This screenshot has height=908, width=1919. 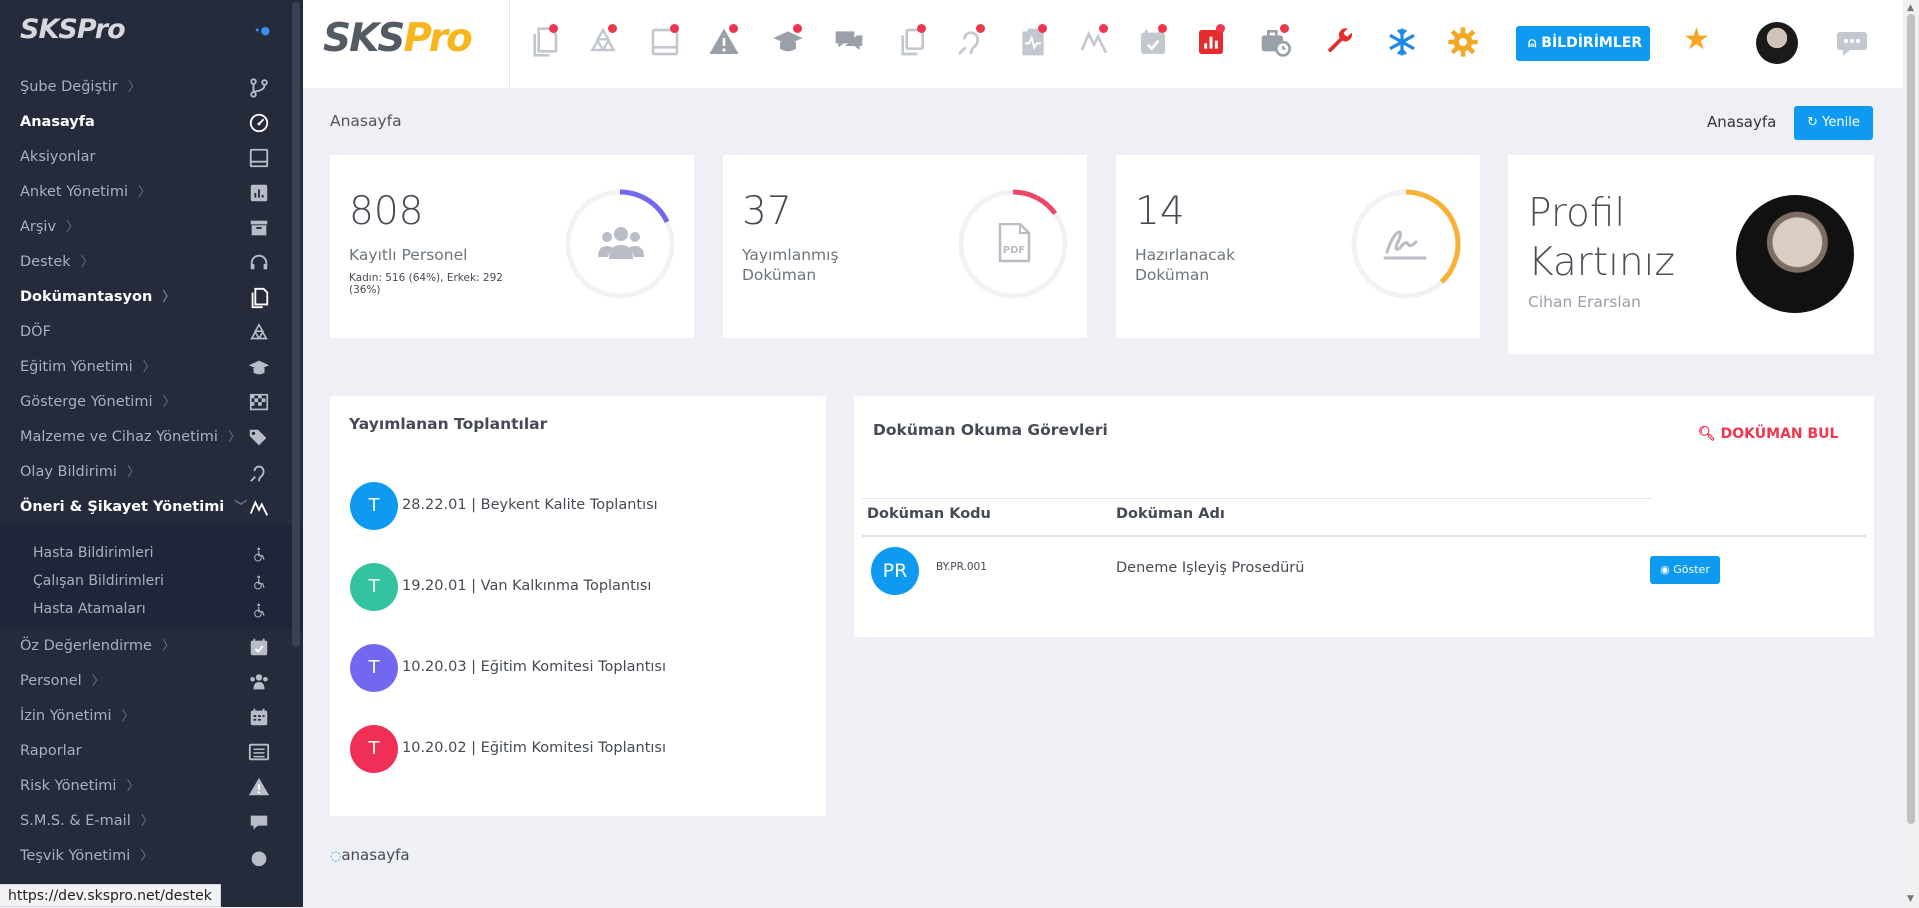 What do you see at coordinates (1402, 42) in the screenshot?
I see `snowflake-icon` at bounding box center [1402, 42].